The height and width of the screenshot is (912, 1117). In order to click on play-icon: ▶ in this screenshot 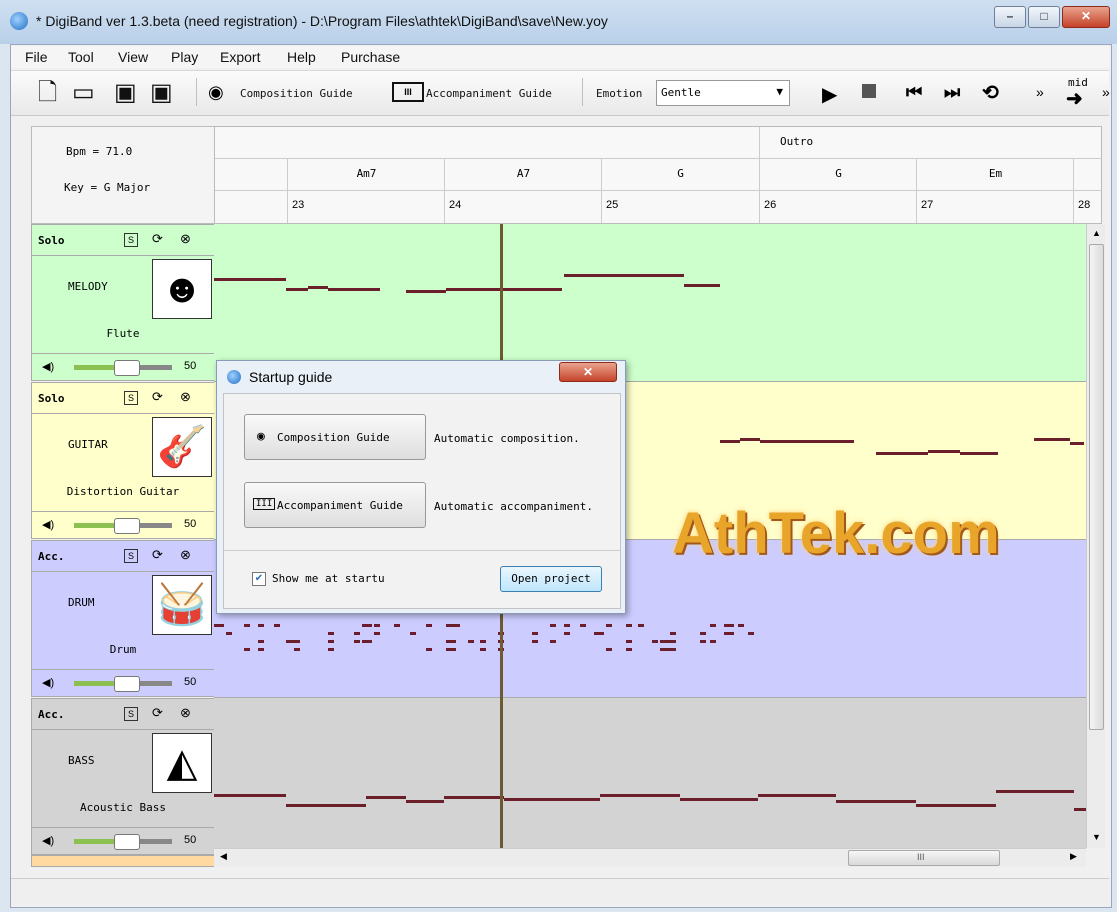, I will do `click(829, 94)`.